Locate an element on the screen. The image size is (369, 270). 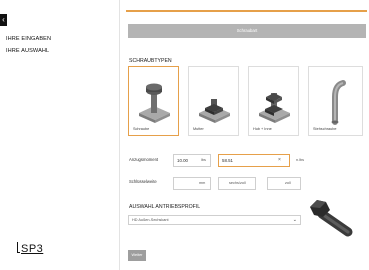
card-label: Mutter is located at coordinates (198, 129).